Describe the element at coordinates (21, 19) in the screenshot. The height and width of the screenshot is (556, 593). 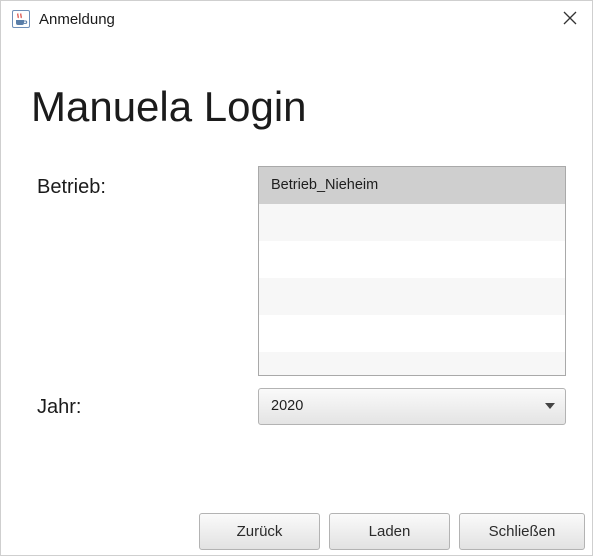
I see `java-coffee-cup-icon` at that location.